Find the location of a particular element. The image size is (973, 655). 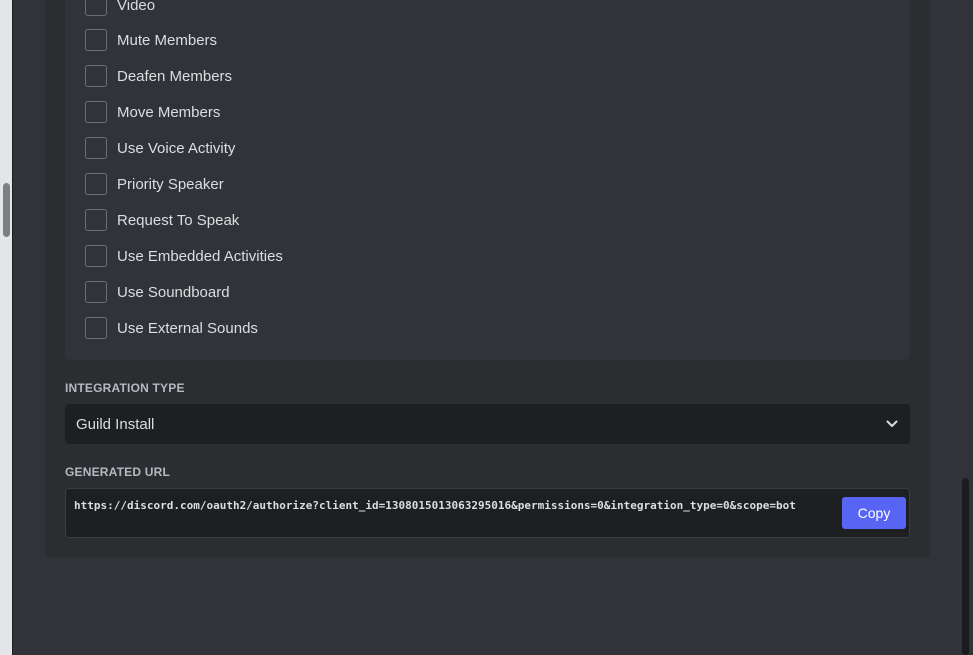

copy-button: Copy is located at coordinates (874, 513).